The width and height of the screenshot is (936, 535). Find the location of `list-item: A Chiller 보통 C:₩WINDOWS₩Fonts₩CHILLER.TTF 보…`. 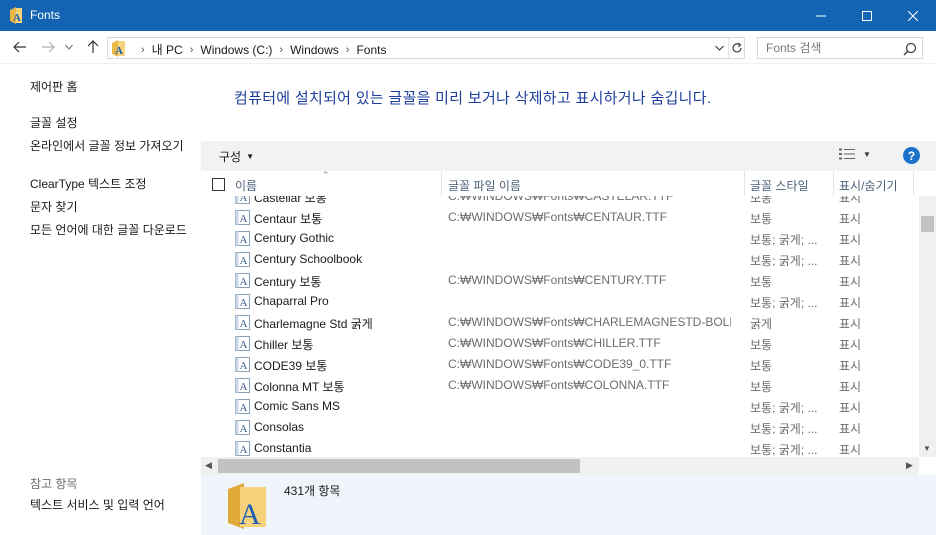

list-item: A Chiller 보통 C:₩WINDOWS₩Fonts₩CHILLER.TTF 보… is located at coordinates (560, 343).